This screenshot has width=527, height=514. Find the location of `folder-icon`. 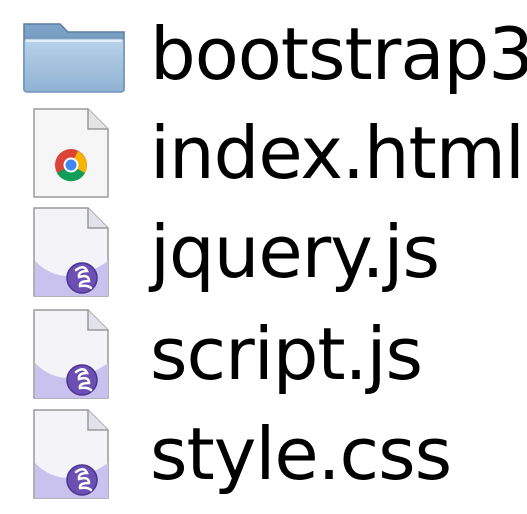

folder-icon is located at coordinates (74, 54).